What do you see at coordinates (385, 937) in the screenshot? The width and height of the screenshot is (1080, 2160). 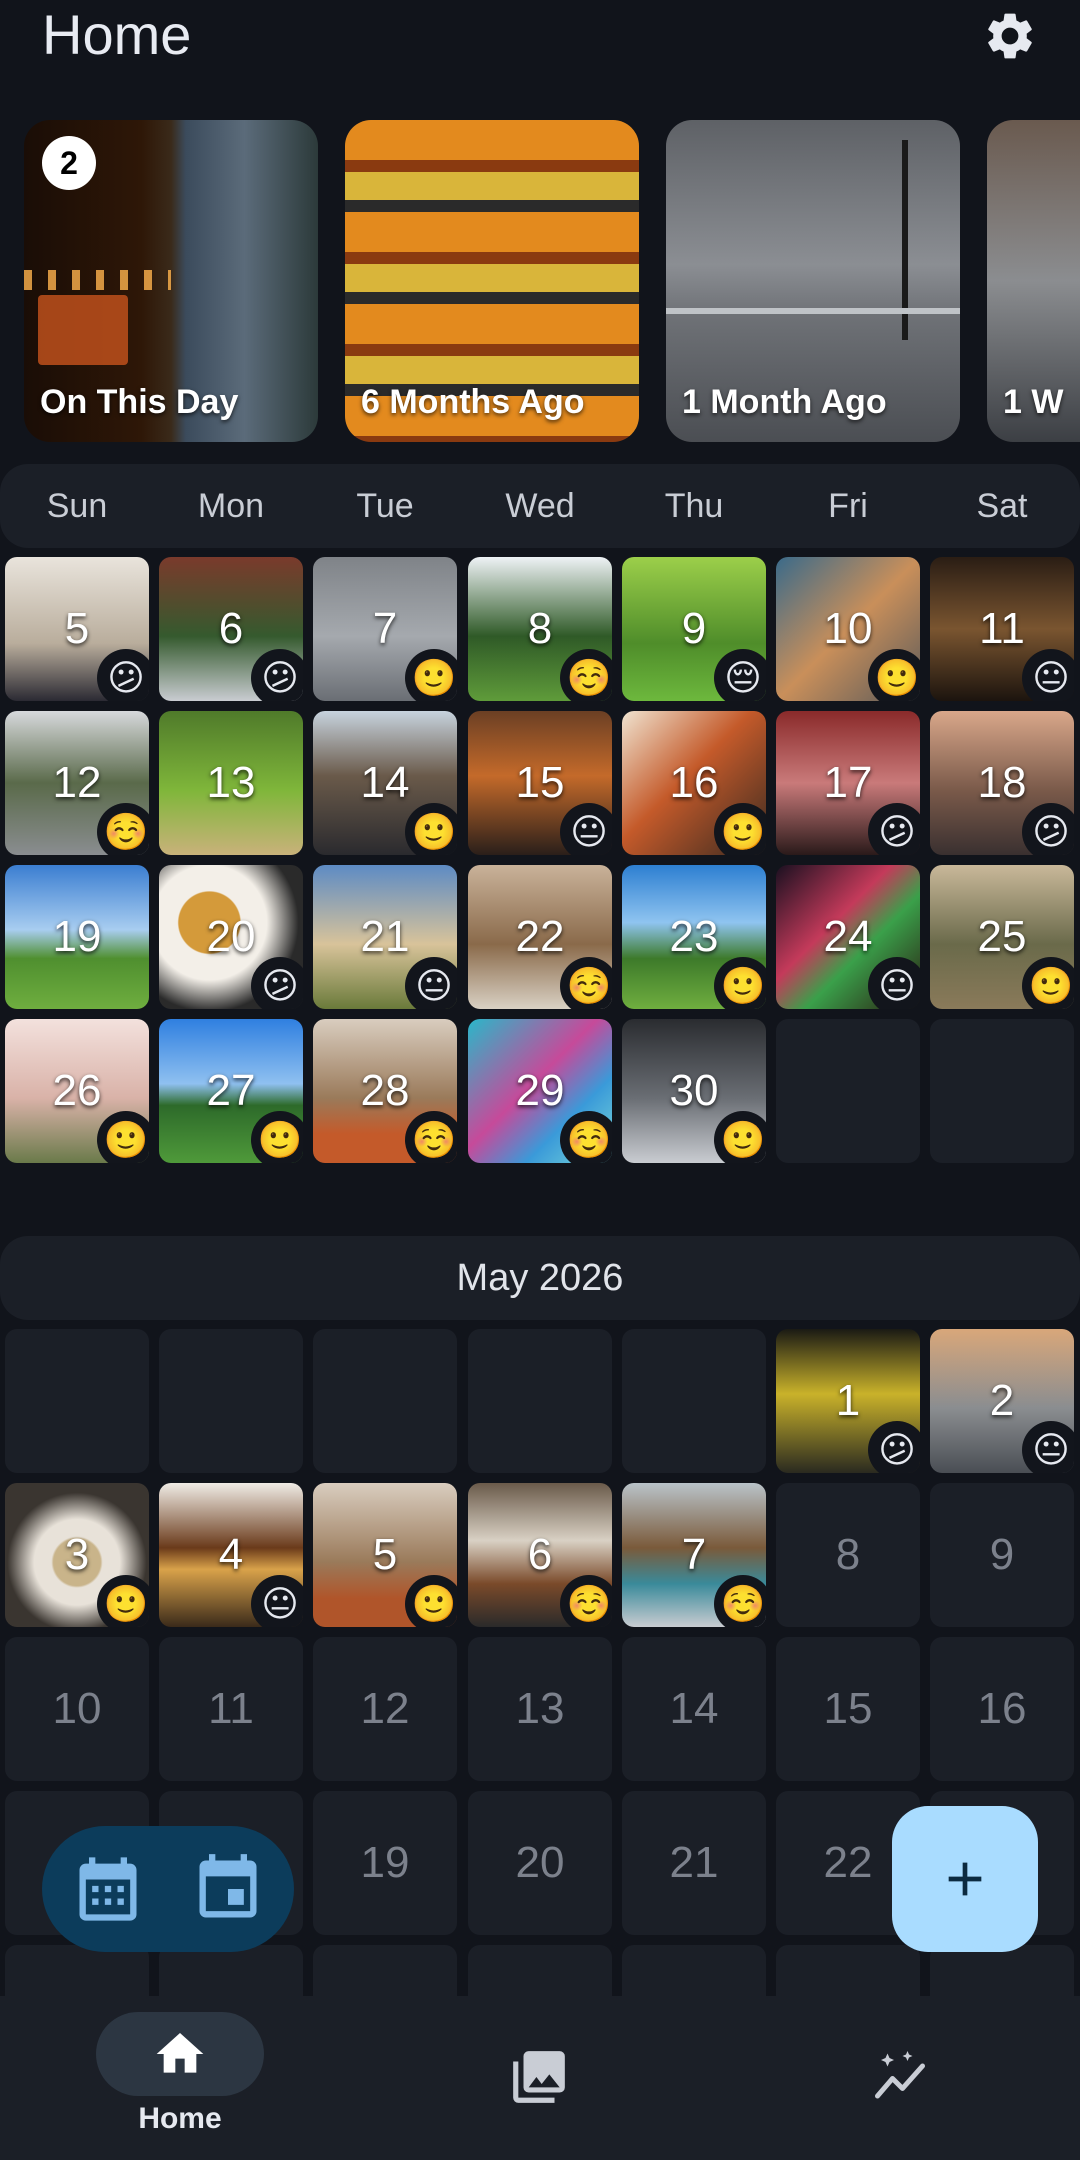 I see `day-cell: 21 😐` at bounding box center [385, 937].